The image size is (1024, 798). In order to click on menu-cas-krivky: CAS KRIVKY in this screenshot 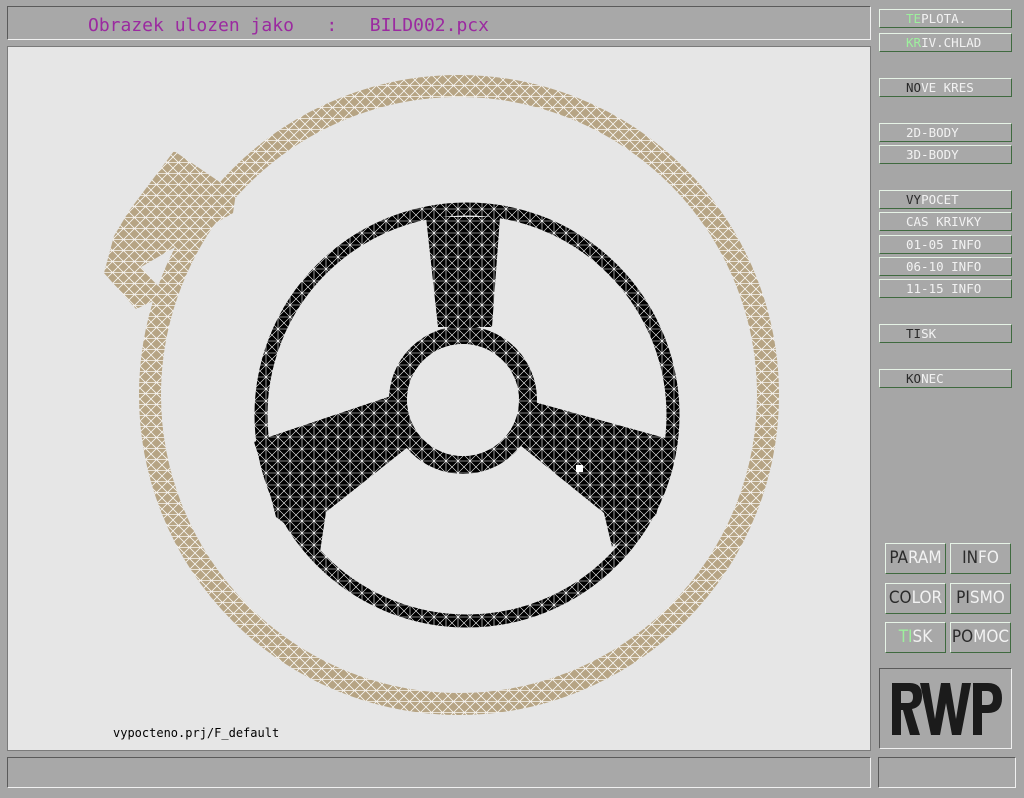, I will do `click(945, 221)`.